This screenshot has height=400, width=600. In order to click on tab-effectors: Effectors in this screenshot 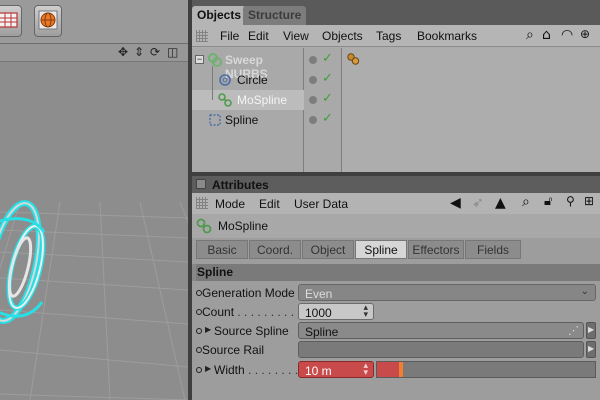, I will do `click(436, 249)`.